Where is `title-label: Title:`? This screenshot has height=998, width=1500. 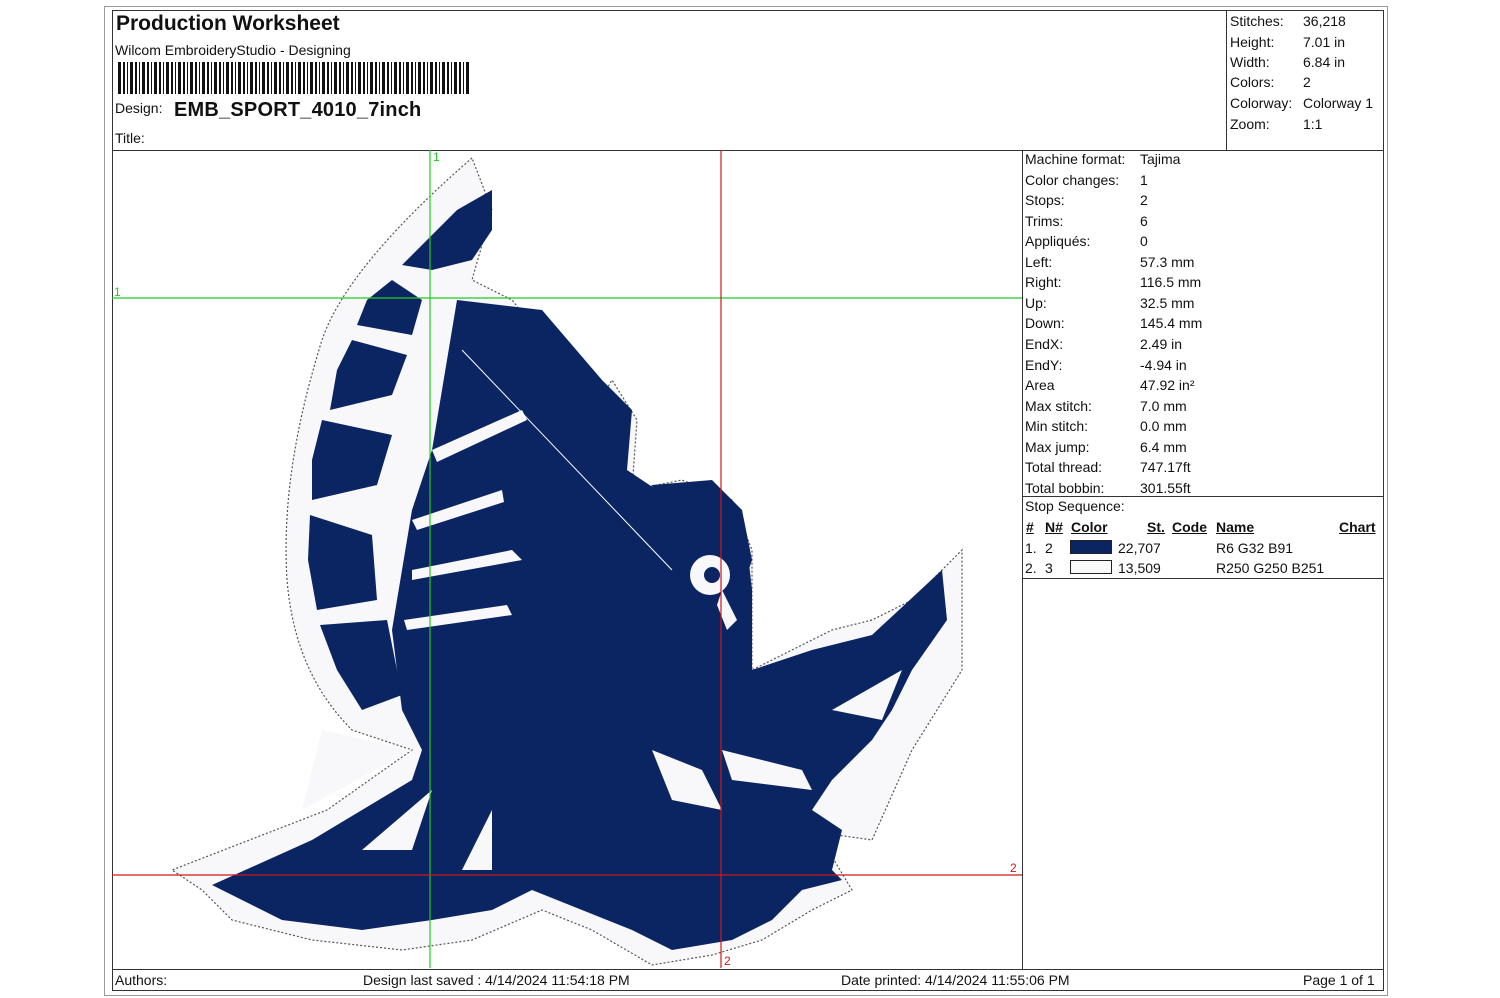
title-label: Title: is located at coordinates (130, 138).